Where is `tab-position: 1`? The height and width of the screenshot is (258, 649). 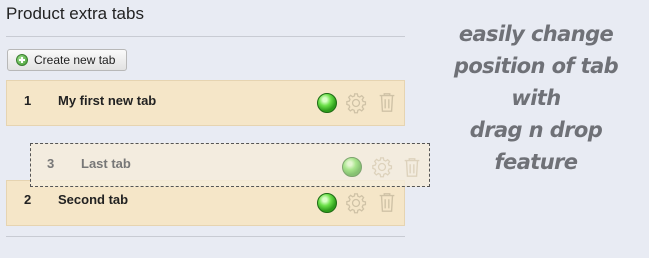 tab-position: 1 is located at coordinates (28, 100).